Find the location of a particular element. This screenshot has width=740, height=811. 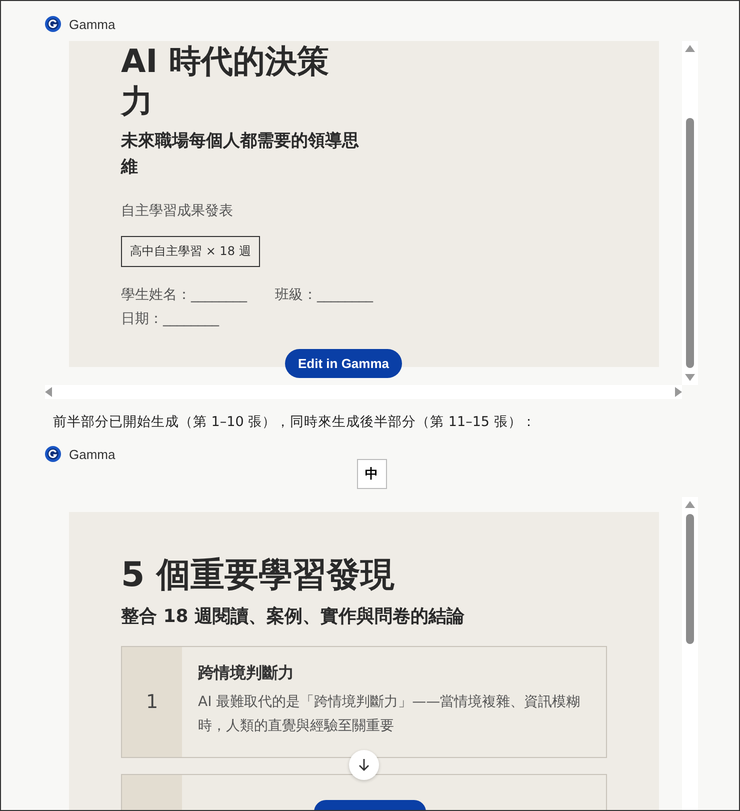

finding-text: AI 最難取代的是「跨情境判斷力」——當情境複雜、資訊模糊時，人類的直覺與經驗至關重要 is located at coordinates (390, 714).